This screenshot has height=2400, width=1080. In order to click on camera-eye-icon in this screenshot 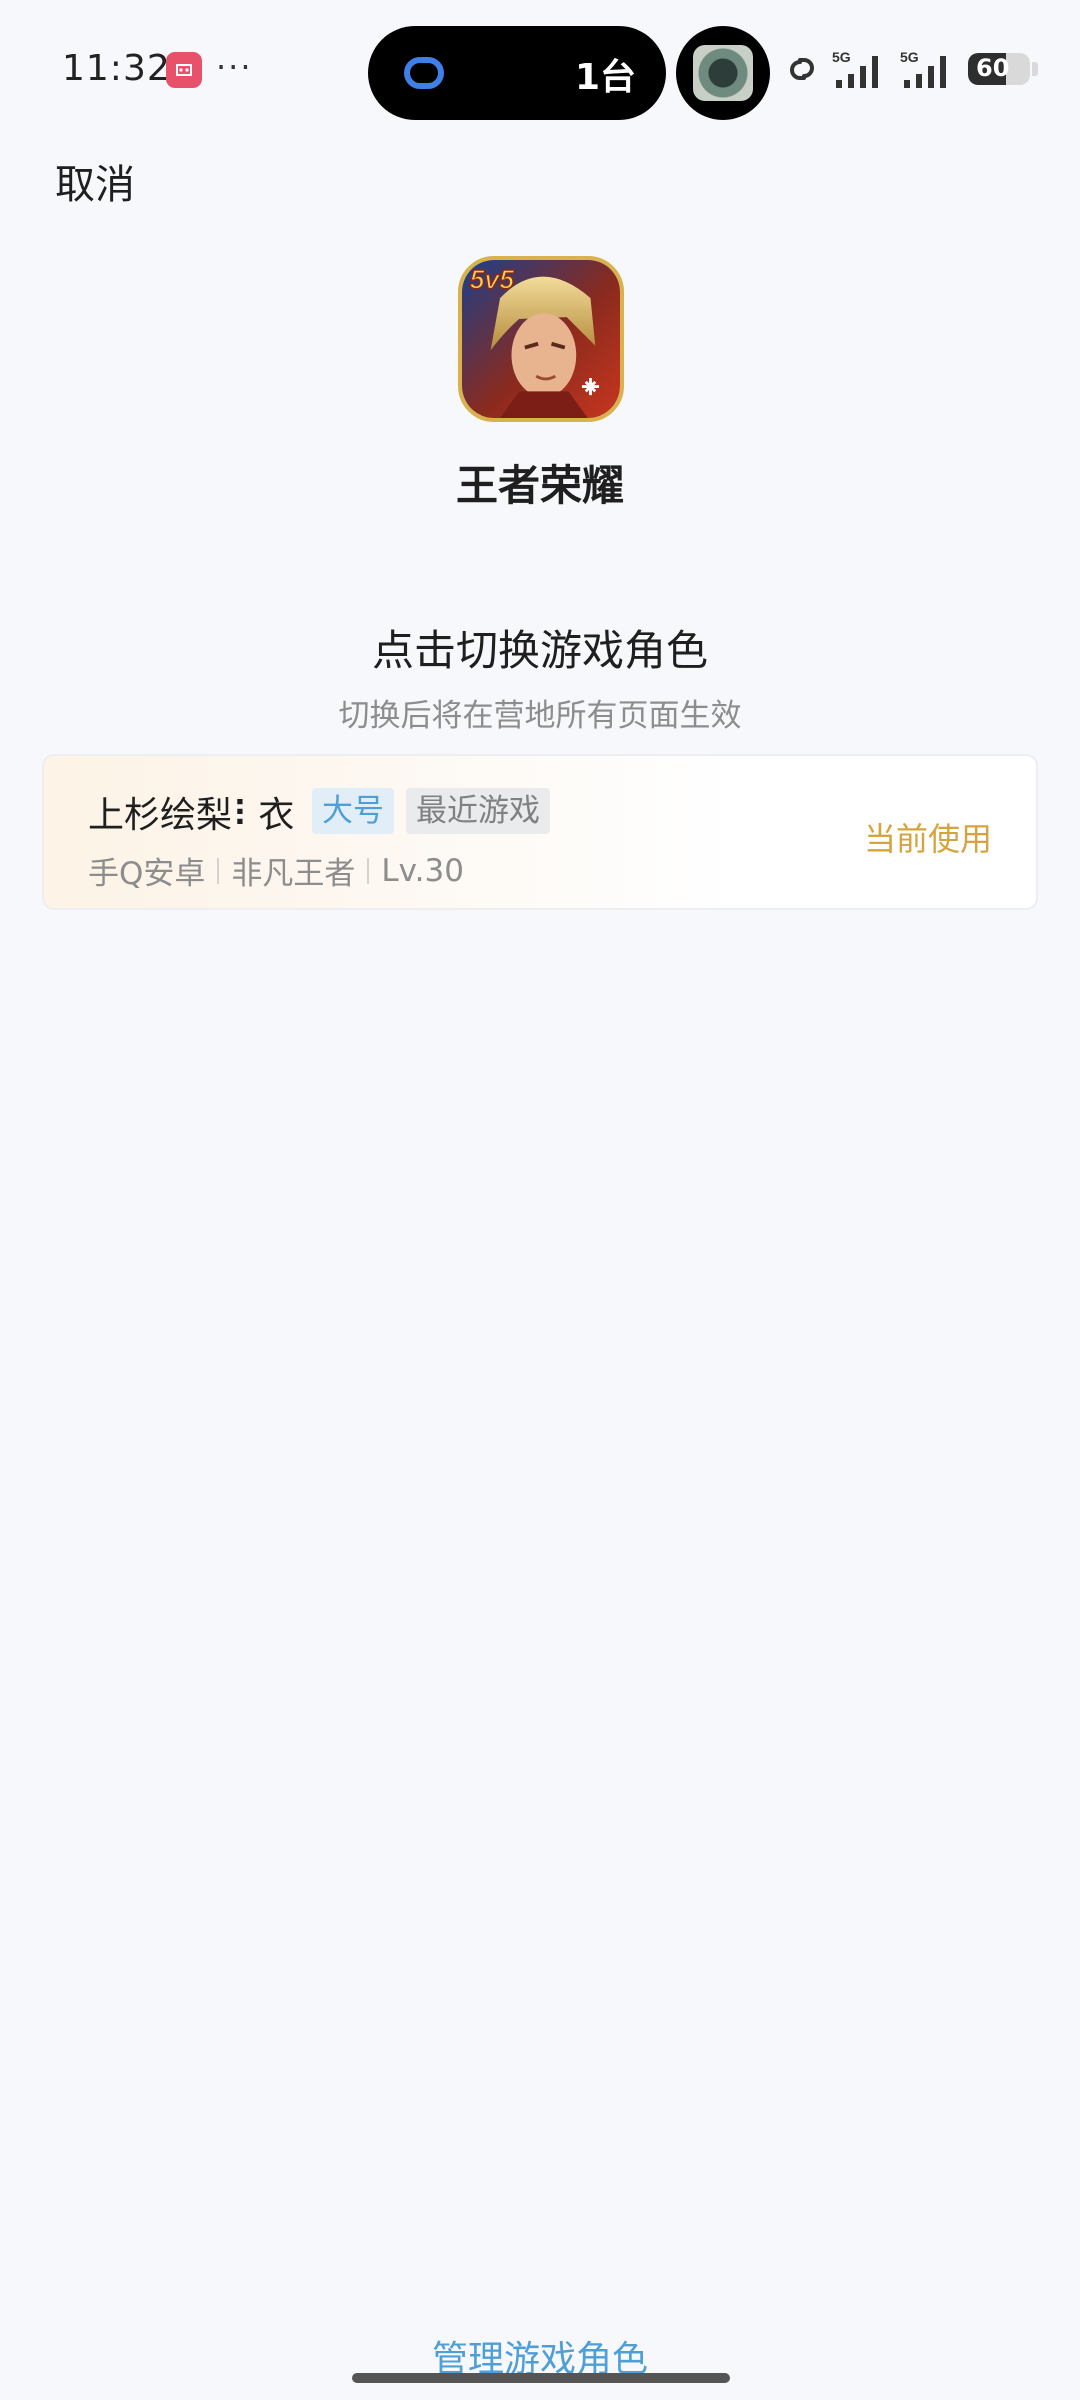, I will do `click(723, 73)`.